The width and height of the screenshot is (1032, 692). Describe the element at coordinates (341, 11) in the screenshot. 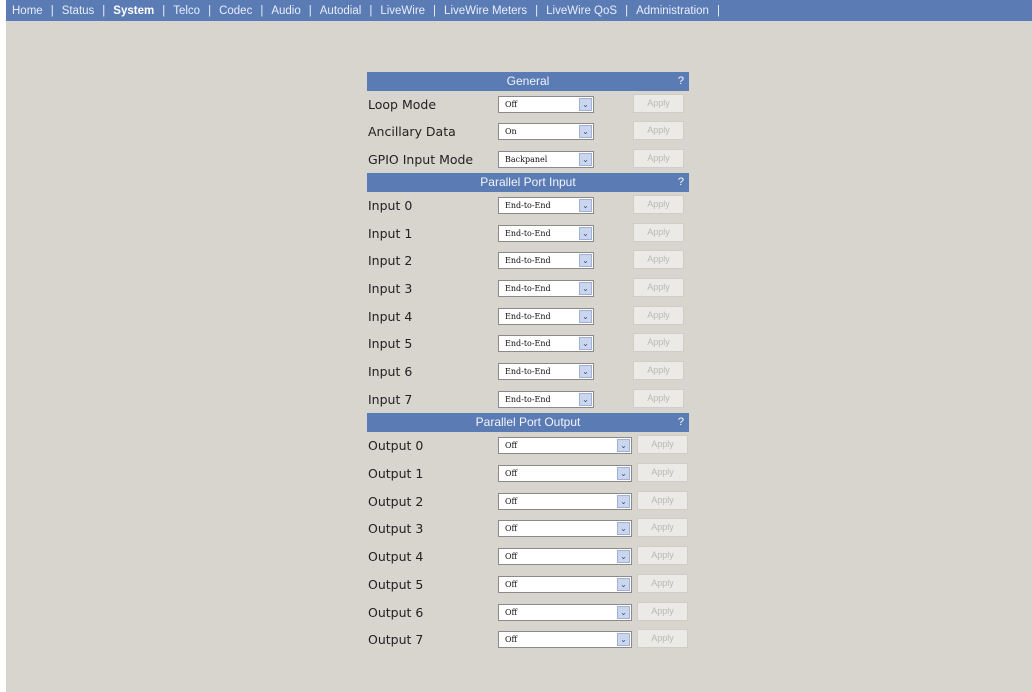

I see `nav-item-6: Autodial` at that location.